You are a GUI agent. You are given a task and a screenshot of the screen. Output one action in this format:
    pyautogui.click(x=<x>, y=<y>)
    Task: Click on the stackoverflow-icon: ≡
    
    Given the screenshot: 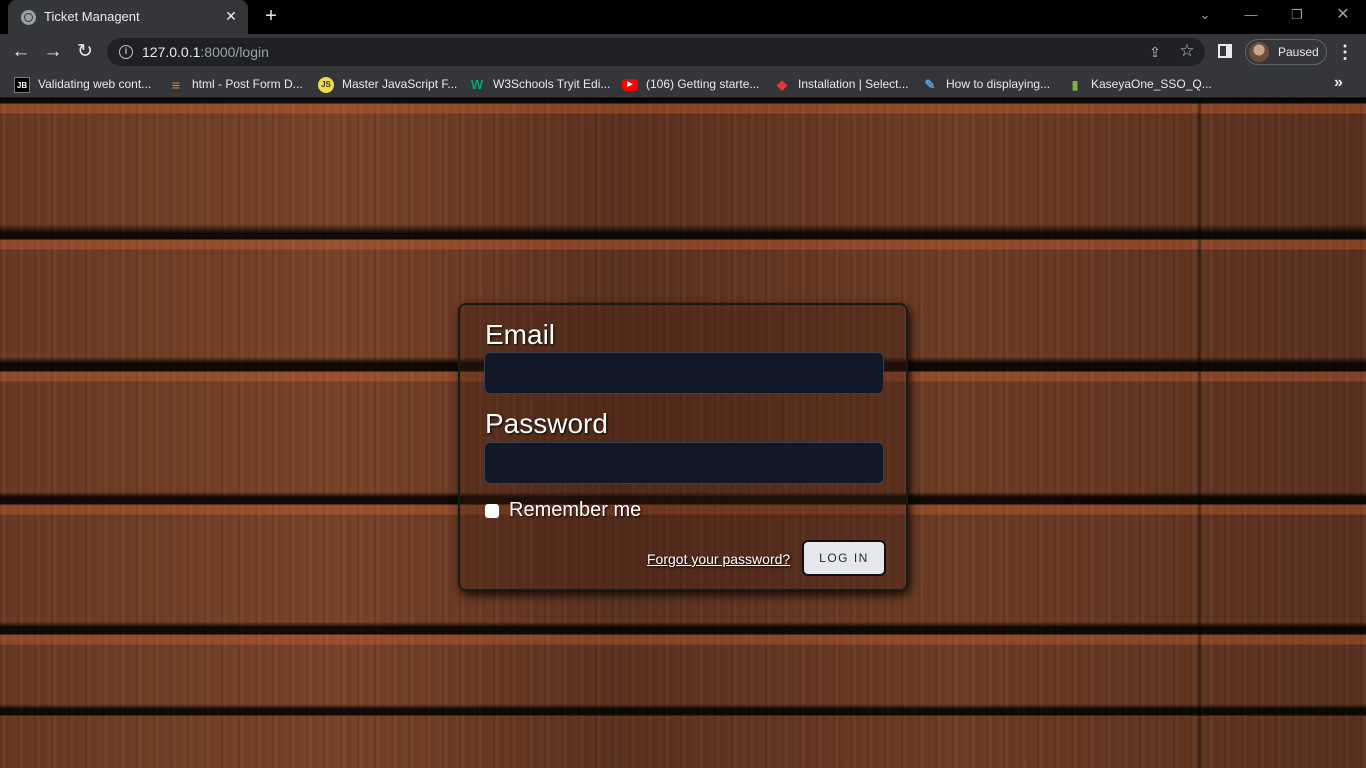 What is the action you would take?
    pyautogui.click(x=176, y=85)
    